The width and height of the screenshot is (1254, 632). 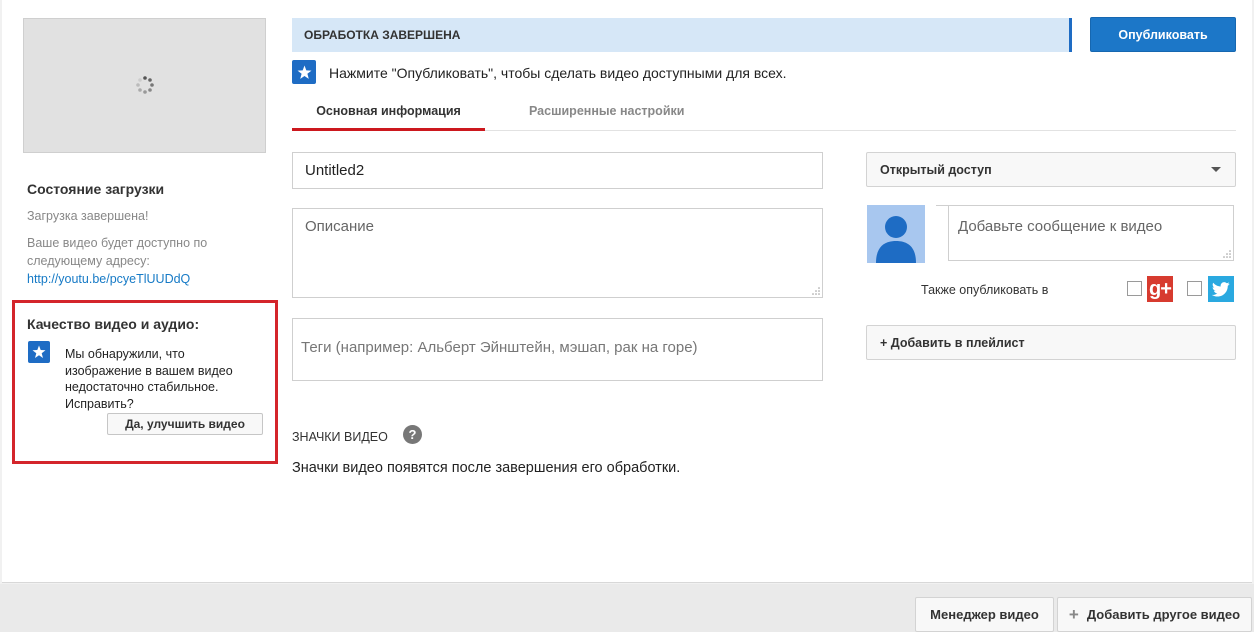 What do you see at coordinates (340, 437) in the screenshot?
I see `thumbnails-title: ЗНАЧКИ ВИДЕО` at bounding box center [340, 437].